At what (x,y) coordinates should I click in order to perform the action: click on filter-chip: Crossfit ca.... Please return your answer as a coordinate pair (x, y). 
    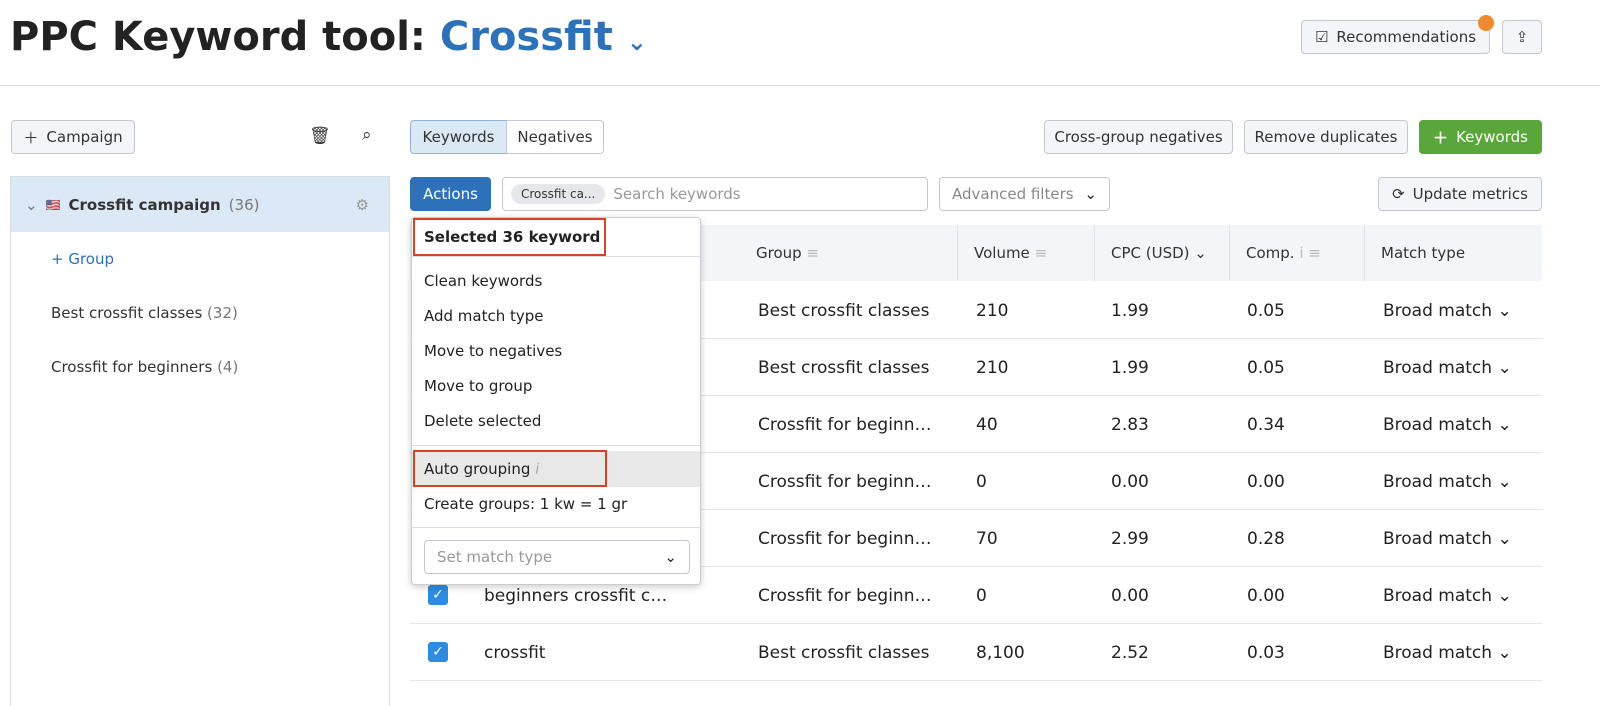
    Looking at the image, I should click on (558, 194).